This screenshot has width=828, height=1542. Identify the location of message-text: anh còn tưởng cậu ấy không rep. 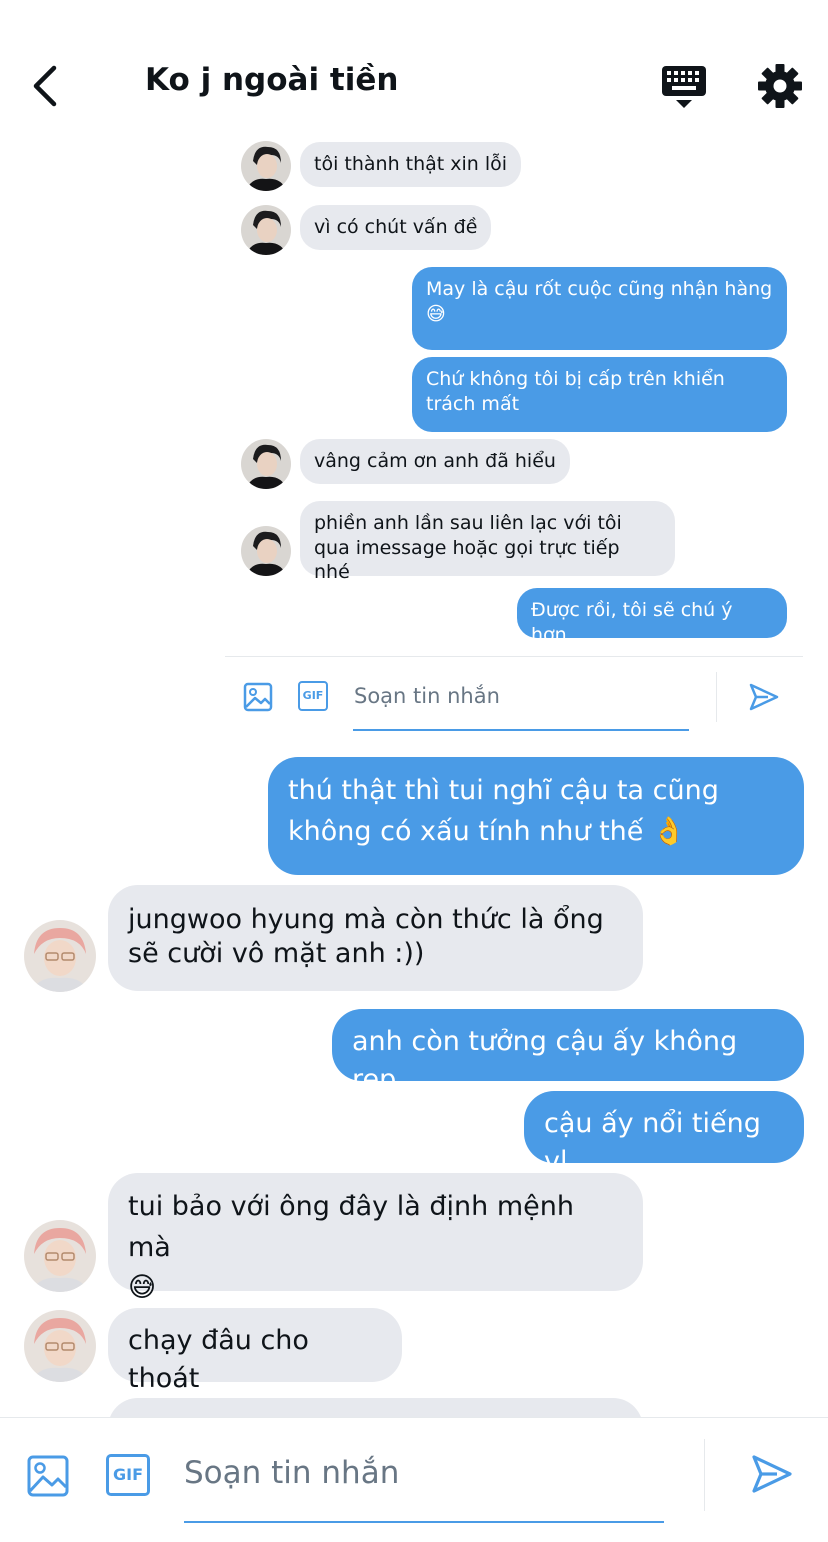
(545, 1060).